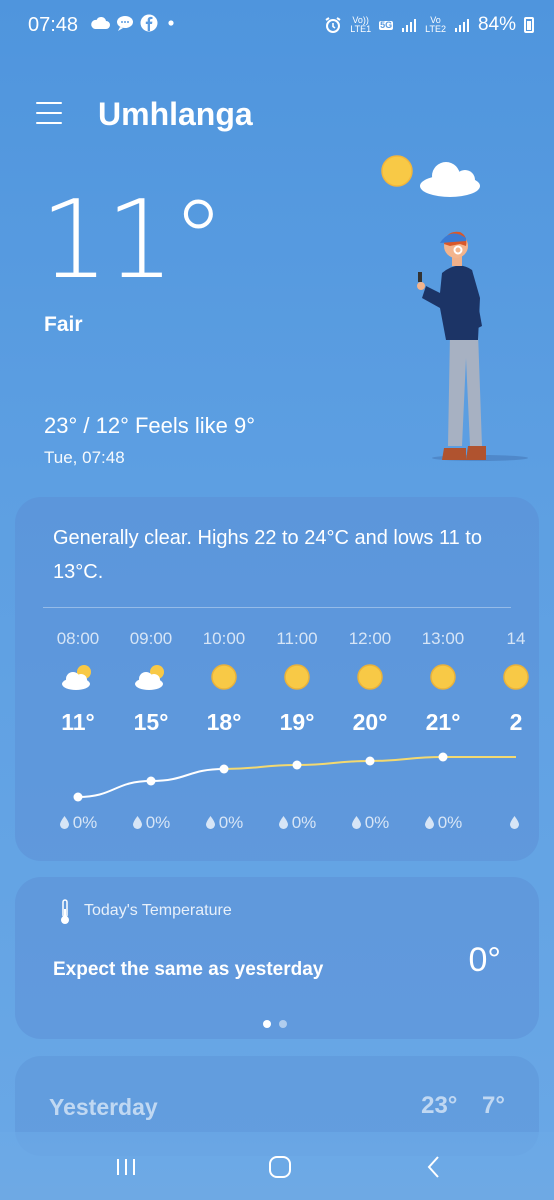 This screenshot has height=1200, width=554. Describe the element at coordinates (149, 23) in the screenshot. I see `facebook-icon` at that location.